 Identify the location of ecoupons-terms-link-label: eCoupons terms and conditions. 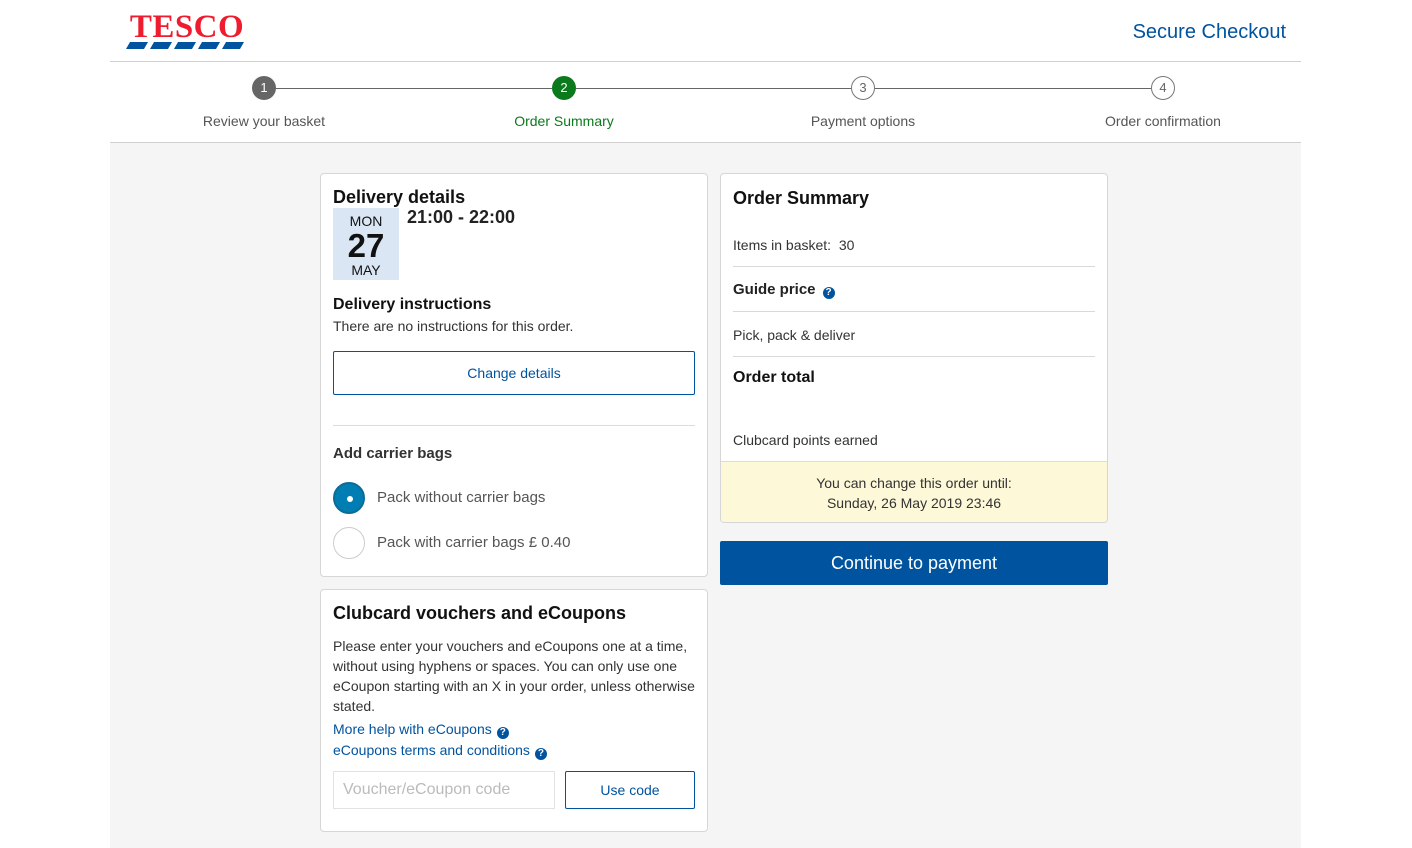
(431, 750).